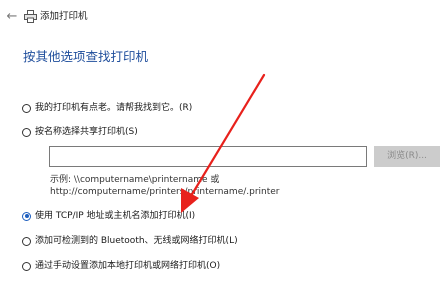 The image size is (443, 282). I want to click on shared-printer-name-input, so click(208, 156).